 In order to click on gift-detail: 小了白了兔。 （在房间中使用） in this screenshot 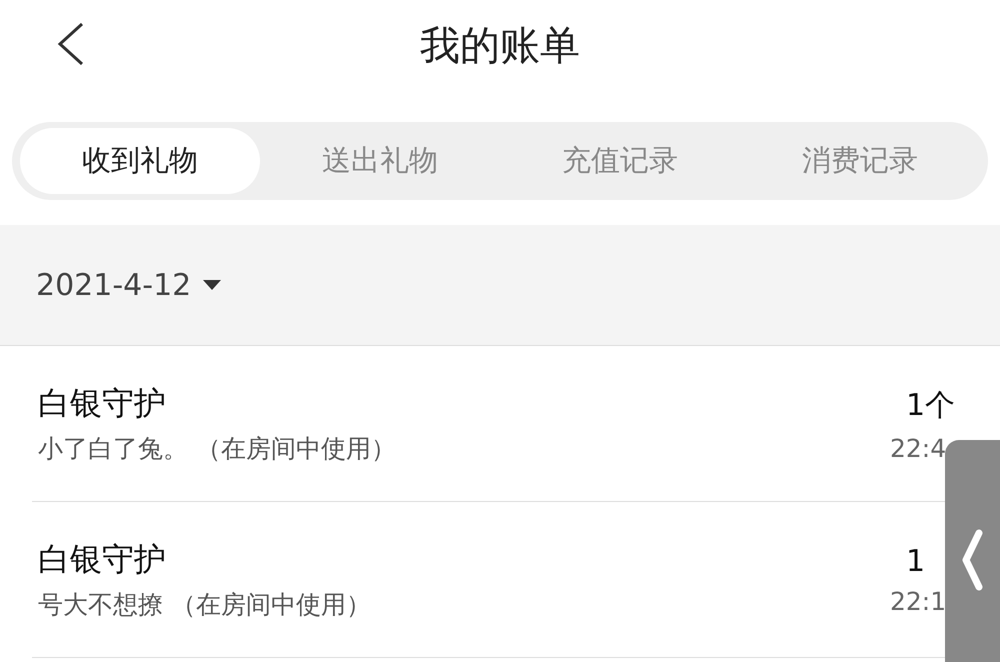, I will do `click(217, 449)`.